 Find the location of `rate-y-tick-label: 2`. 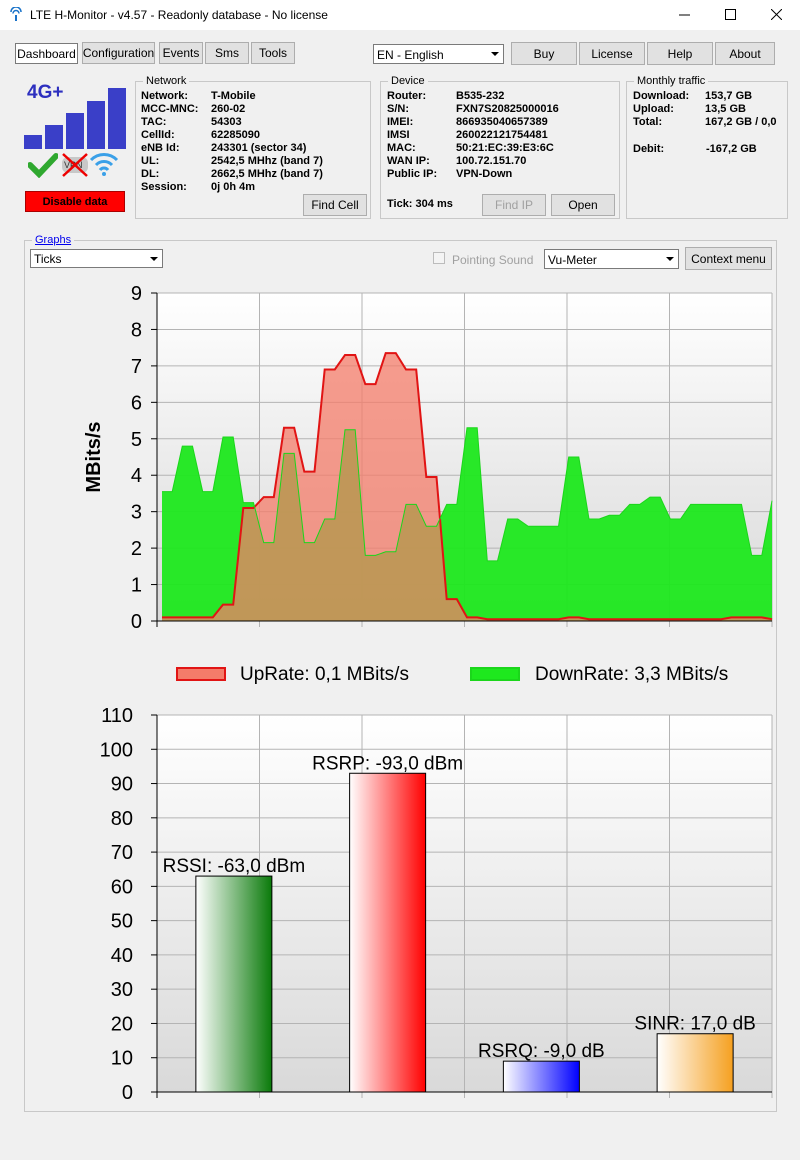

rate-y-tick-label: 2 is located at coordinates (136, 549).